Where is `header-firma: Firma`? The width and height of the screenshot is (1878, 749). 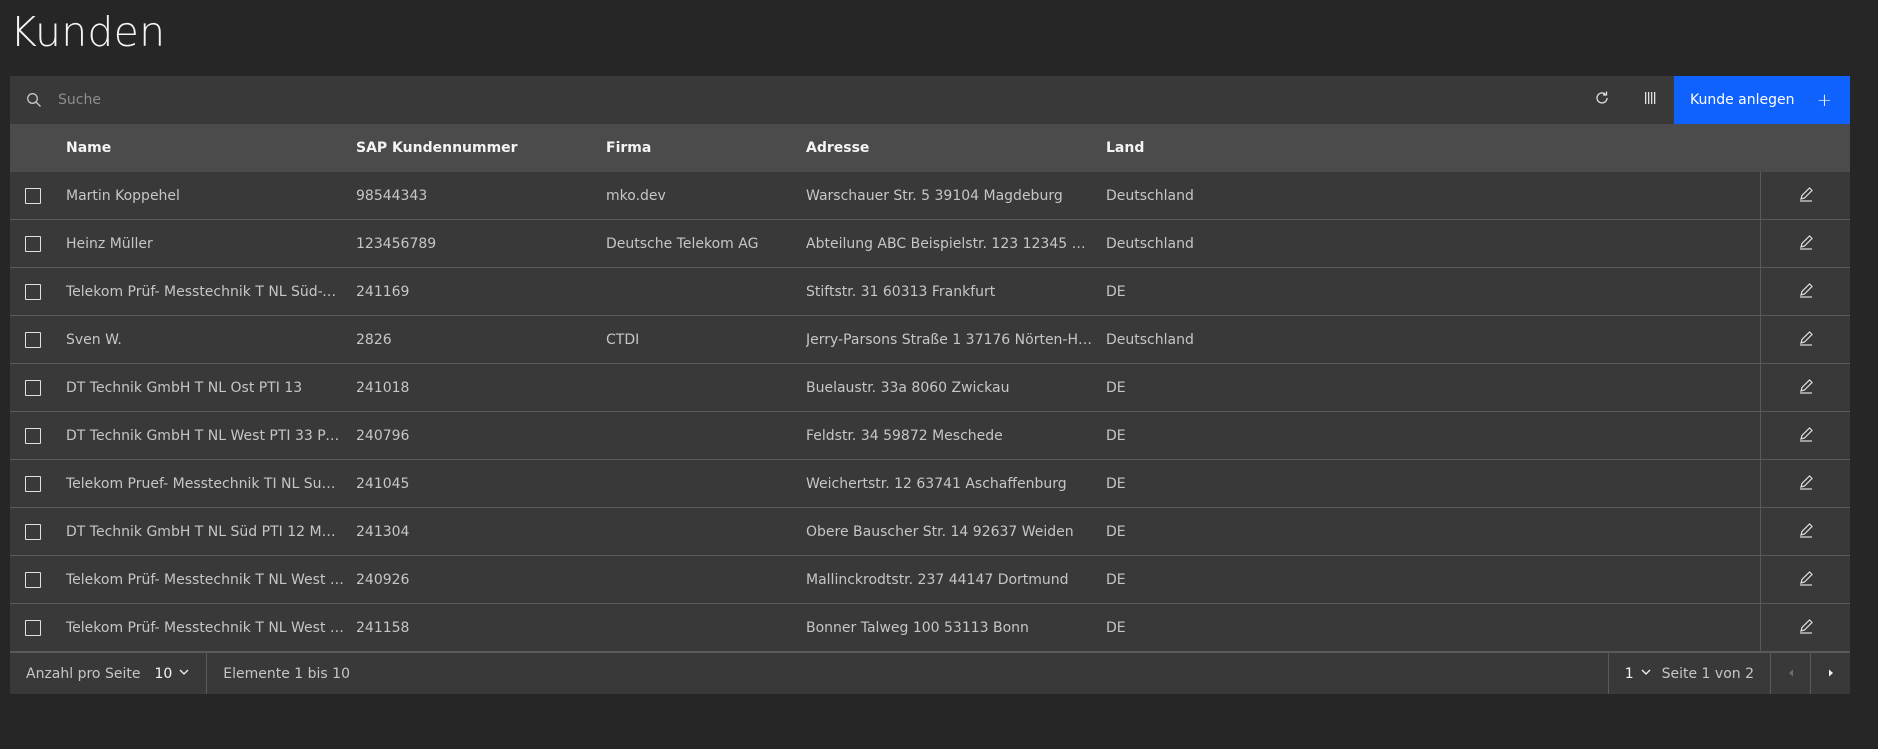 header-firma: Firma is located at coordinates (706, 148).